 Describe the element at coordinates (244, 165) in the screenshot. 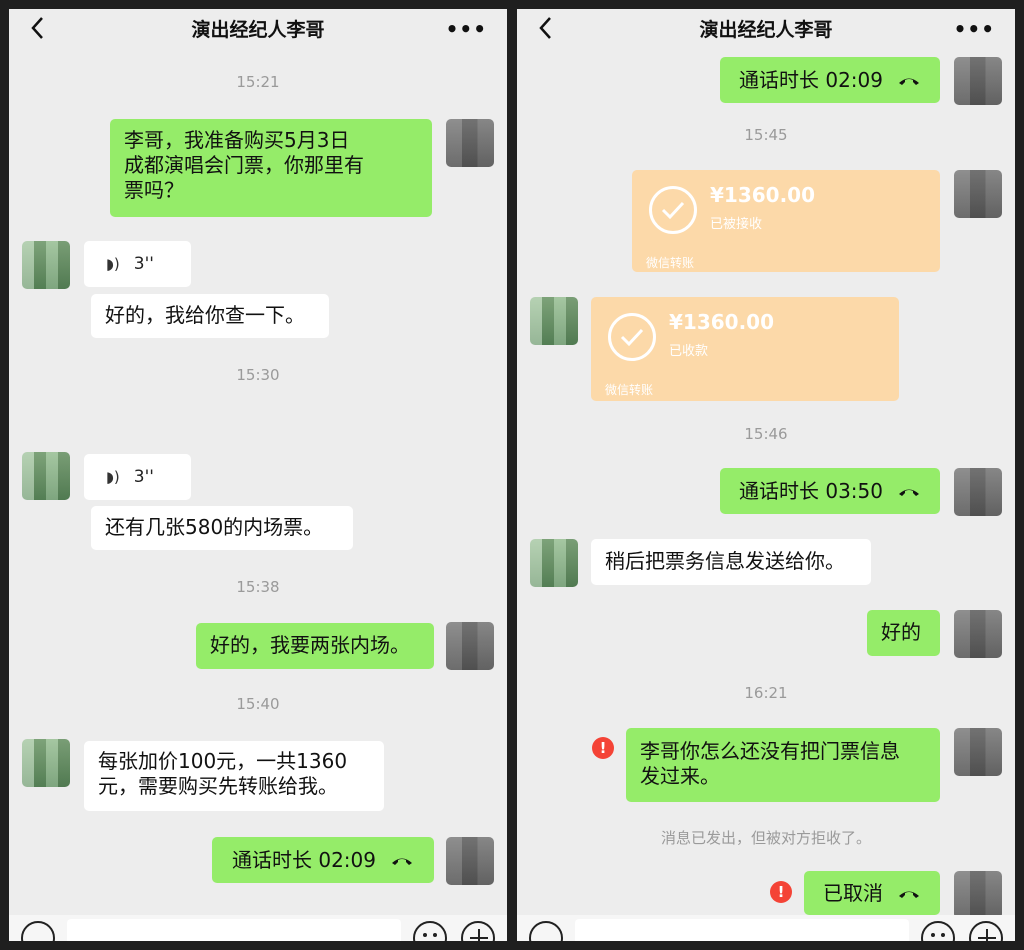

I see `message-line: 成都演唱会门票，你那里有` at that location.